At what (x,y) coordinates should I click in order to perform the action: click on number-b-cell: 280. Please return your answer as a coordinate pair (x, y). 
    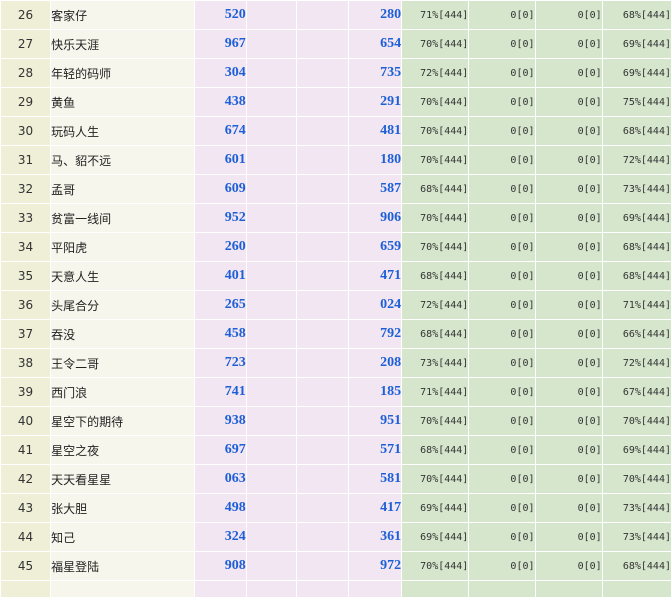
    Looking at the image, I should click on (375, 15).